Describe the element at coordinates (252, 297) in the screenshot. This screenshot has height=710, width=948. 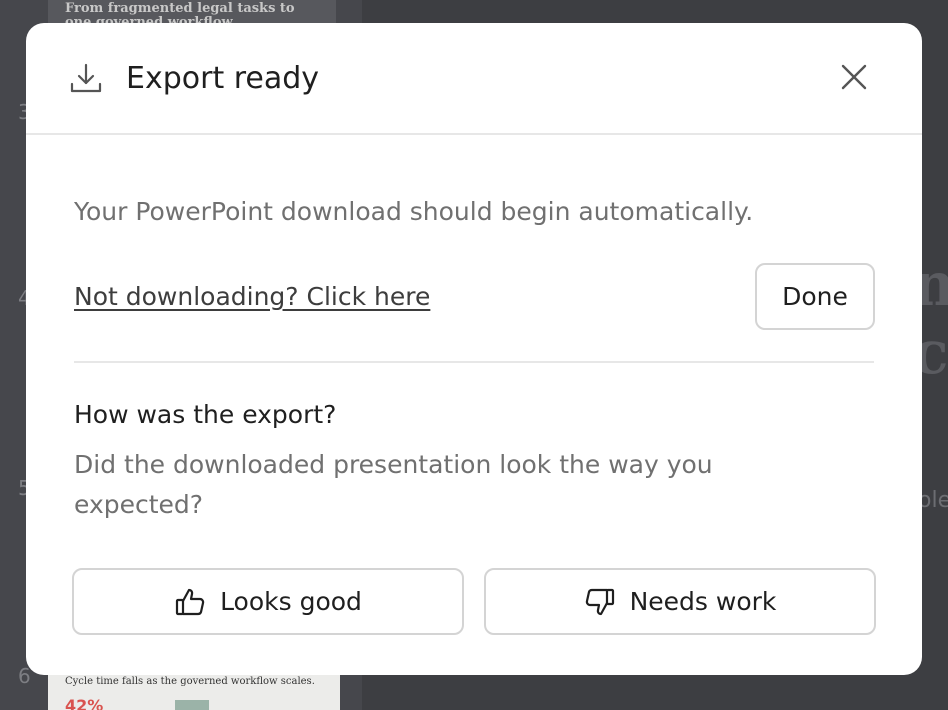
I see `manual-download-link: Not downloading? Click here` at that location.